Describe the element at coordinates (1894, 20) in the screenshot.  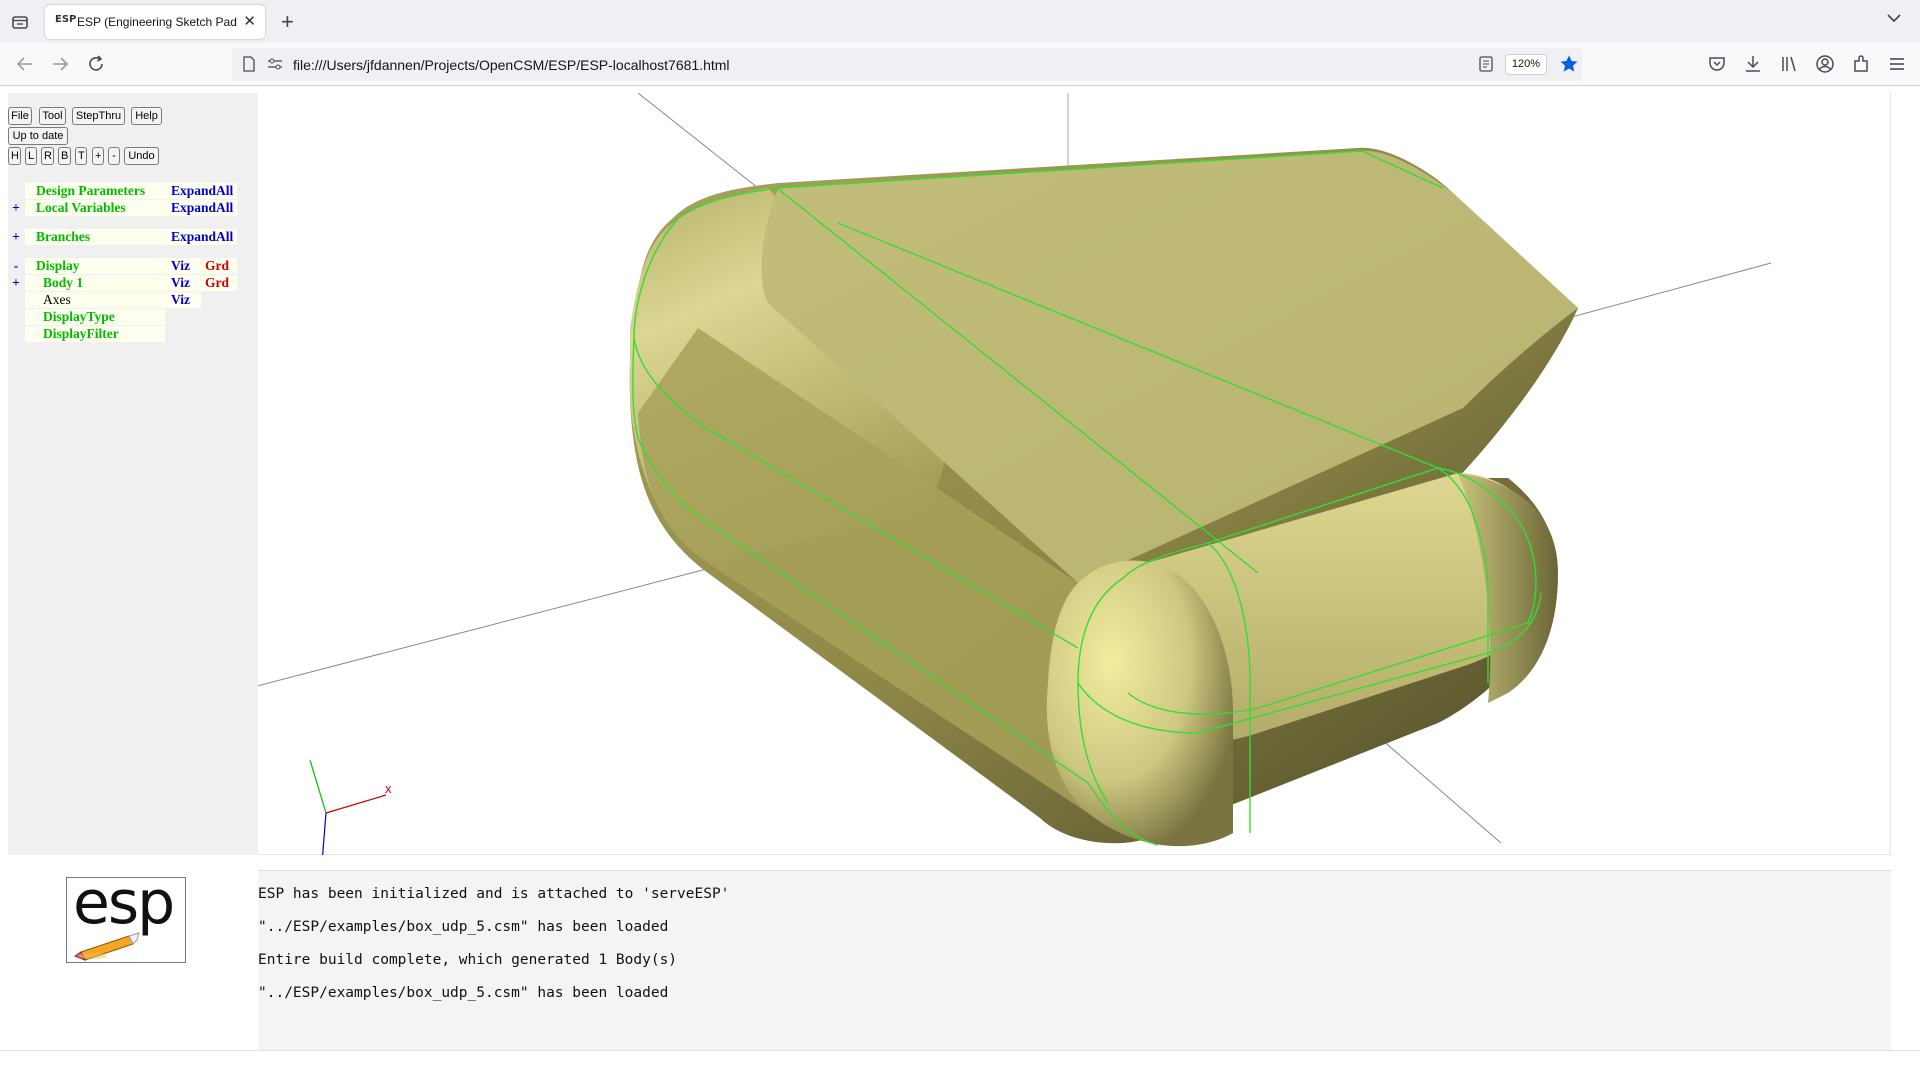
I see `chevron-down-icon` at that location.